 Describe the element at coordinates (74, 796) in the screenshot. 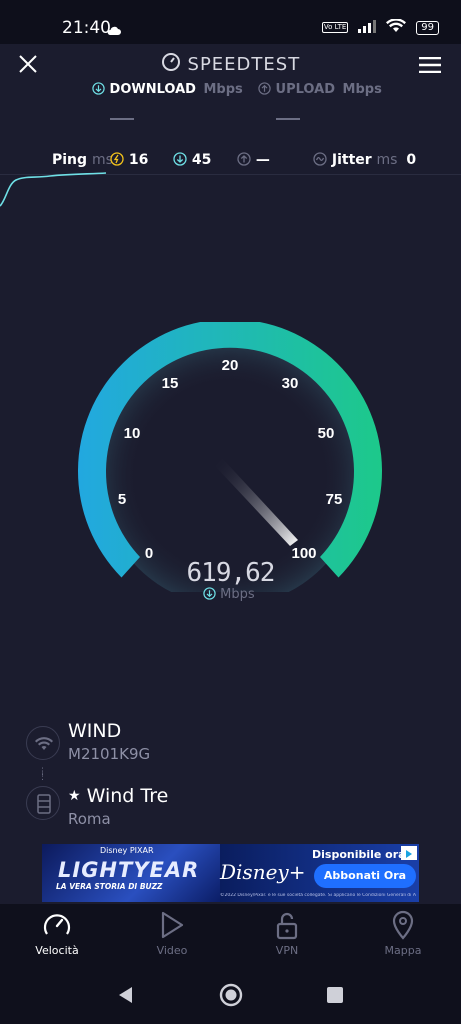

I see `star-icon: ★` at that location.